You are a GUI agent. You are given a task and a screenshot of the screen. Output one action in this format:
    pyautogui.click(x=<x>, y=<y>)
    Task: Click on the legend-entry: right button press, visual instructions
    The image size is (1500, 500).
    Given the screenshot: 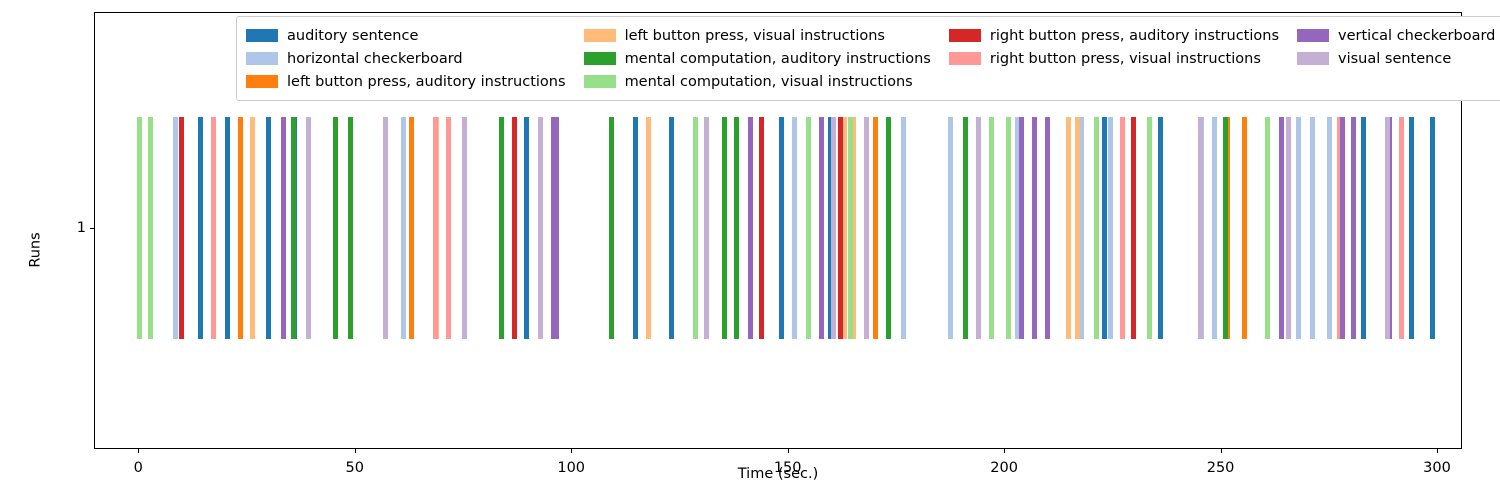 What is the action you would take?
    pyautogui.click(x=1113, y=58)
    